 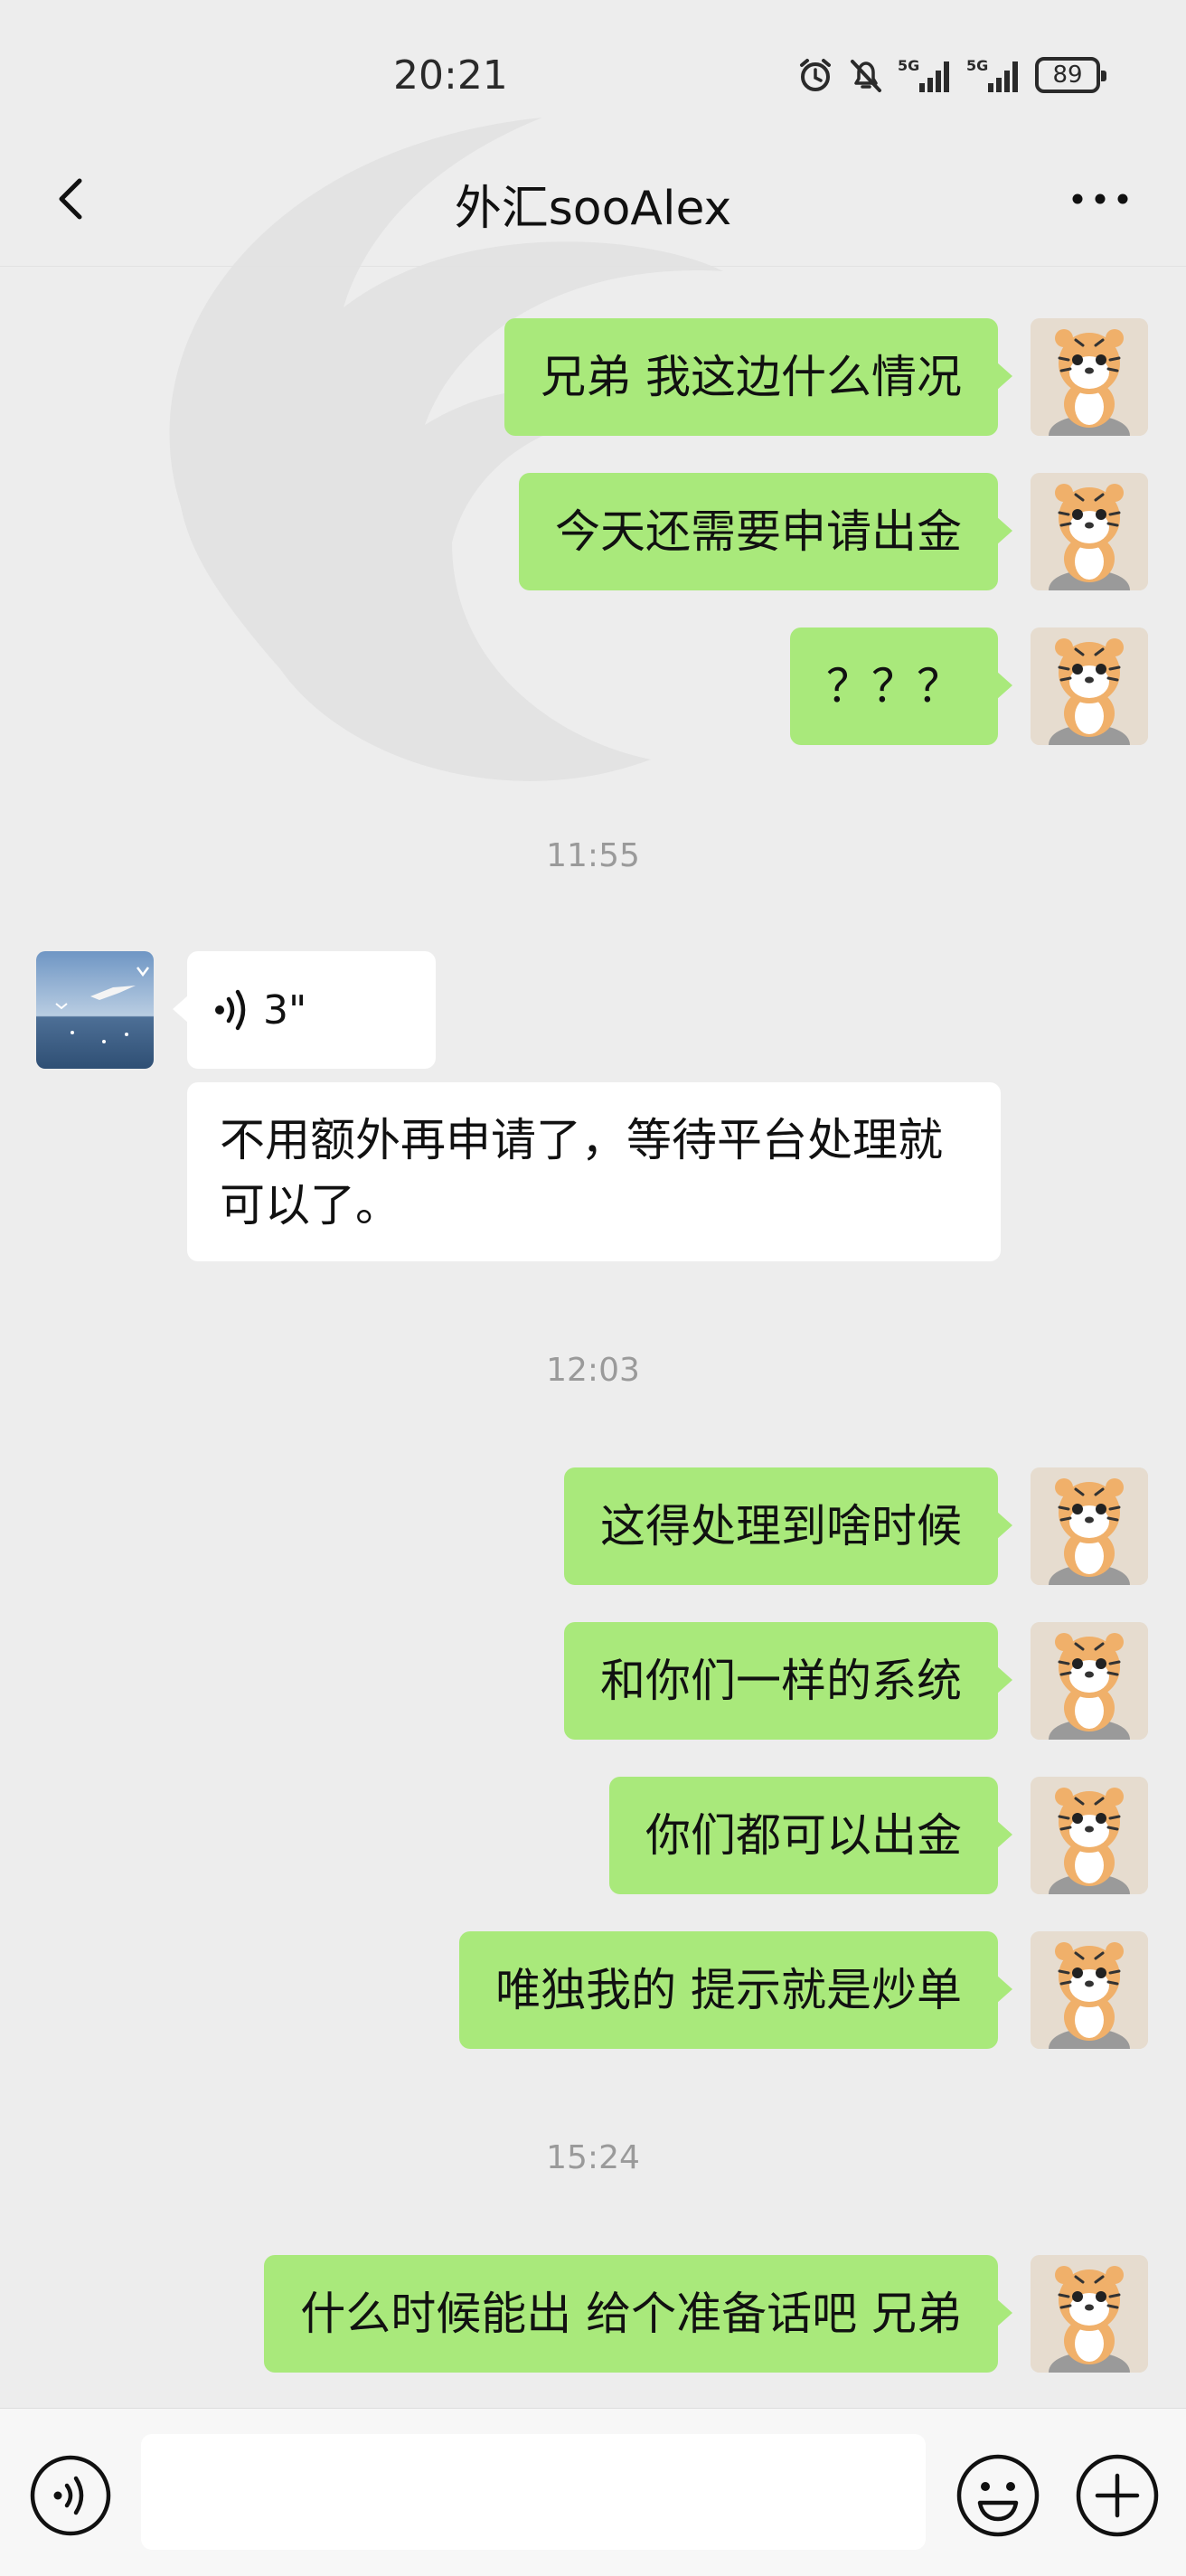 I want to click on voice-message: 3", so click(x=304, y=1010).